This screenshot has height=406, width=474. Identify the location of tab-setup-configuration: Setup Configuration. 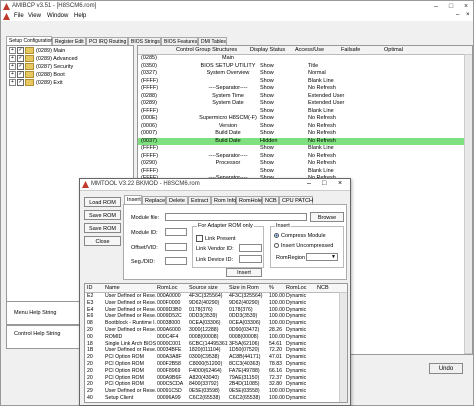
(29, 40).